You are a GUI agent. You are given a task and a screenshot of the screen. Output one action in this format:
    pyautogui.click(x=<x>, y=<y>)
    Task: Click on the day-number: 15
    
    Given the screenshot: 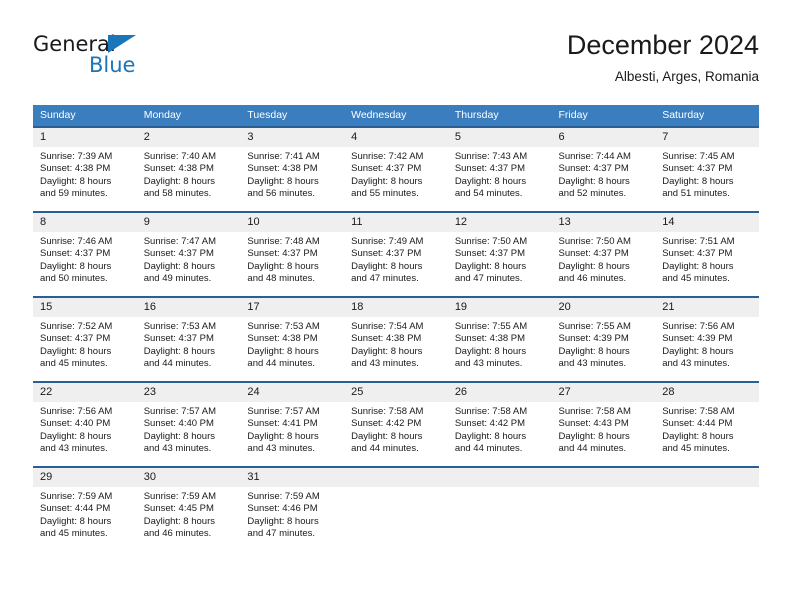 What is the action you would take?
    pyautogui.click(x=85, y=307)
    